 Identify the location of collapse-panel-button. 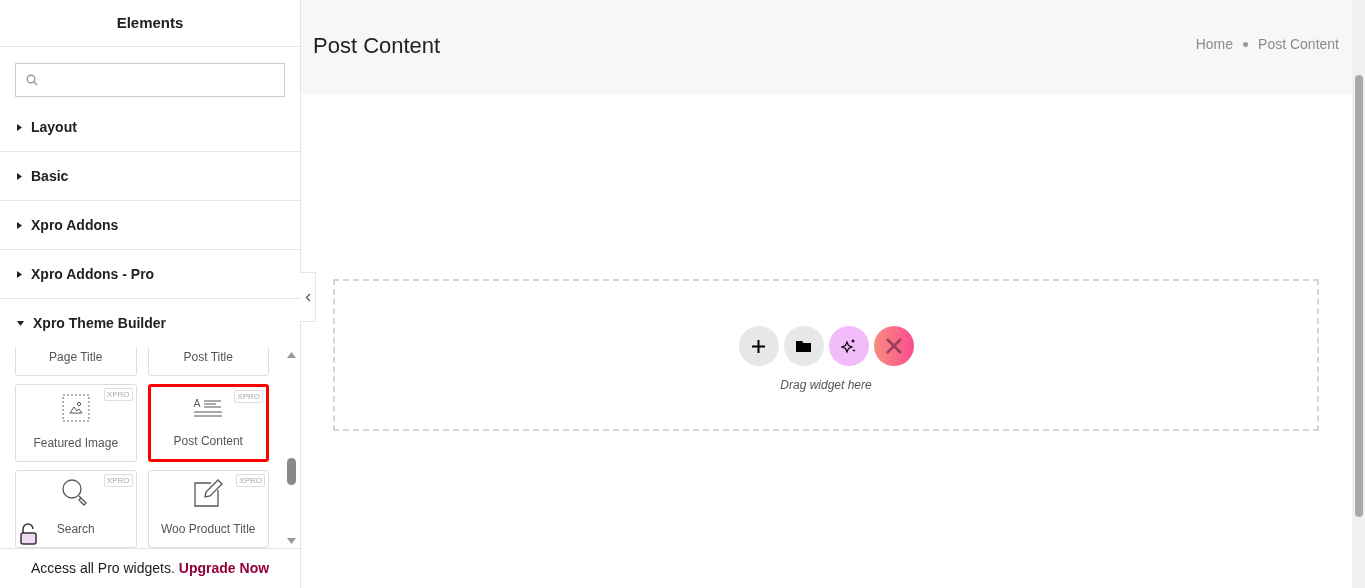
(308, 297).